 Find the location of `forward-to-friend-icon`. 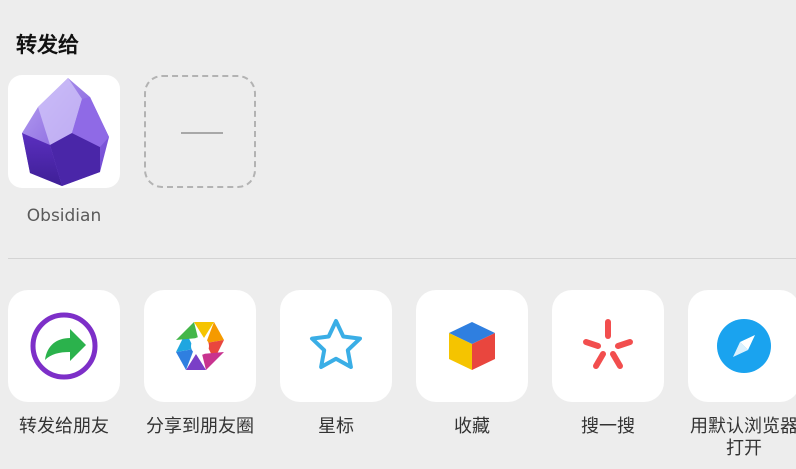

forward-to-friend-icon is located at coordinates (64, 346).